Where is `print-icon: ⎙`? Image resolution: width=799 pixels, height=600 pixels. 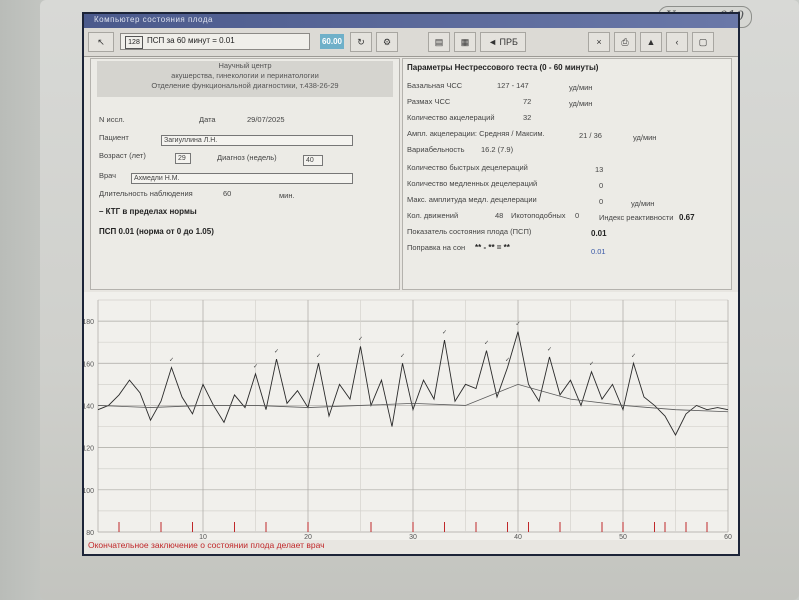 print-icon: ⎙ is located at coordinates (625, 42).